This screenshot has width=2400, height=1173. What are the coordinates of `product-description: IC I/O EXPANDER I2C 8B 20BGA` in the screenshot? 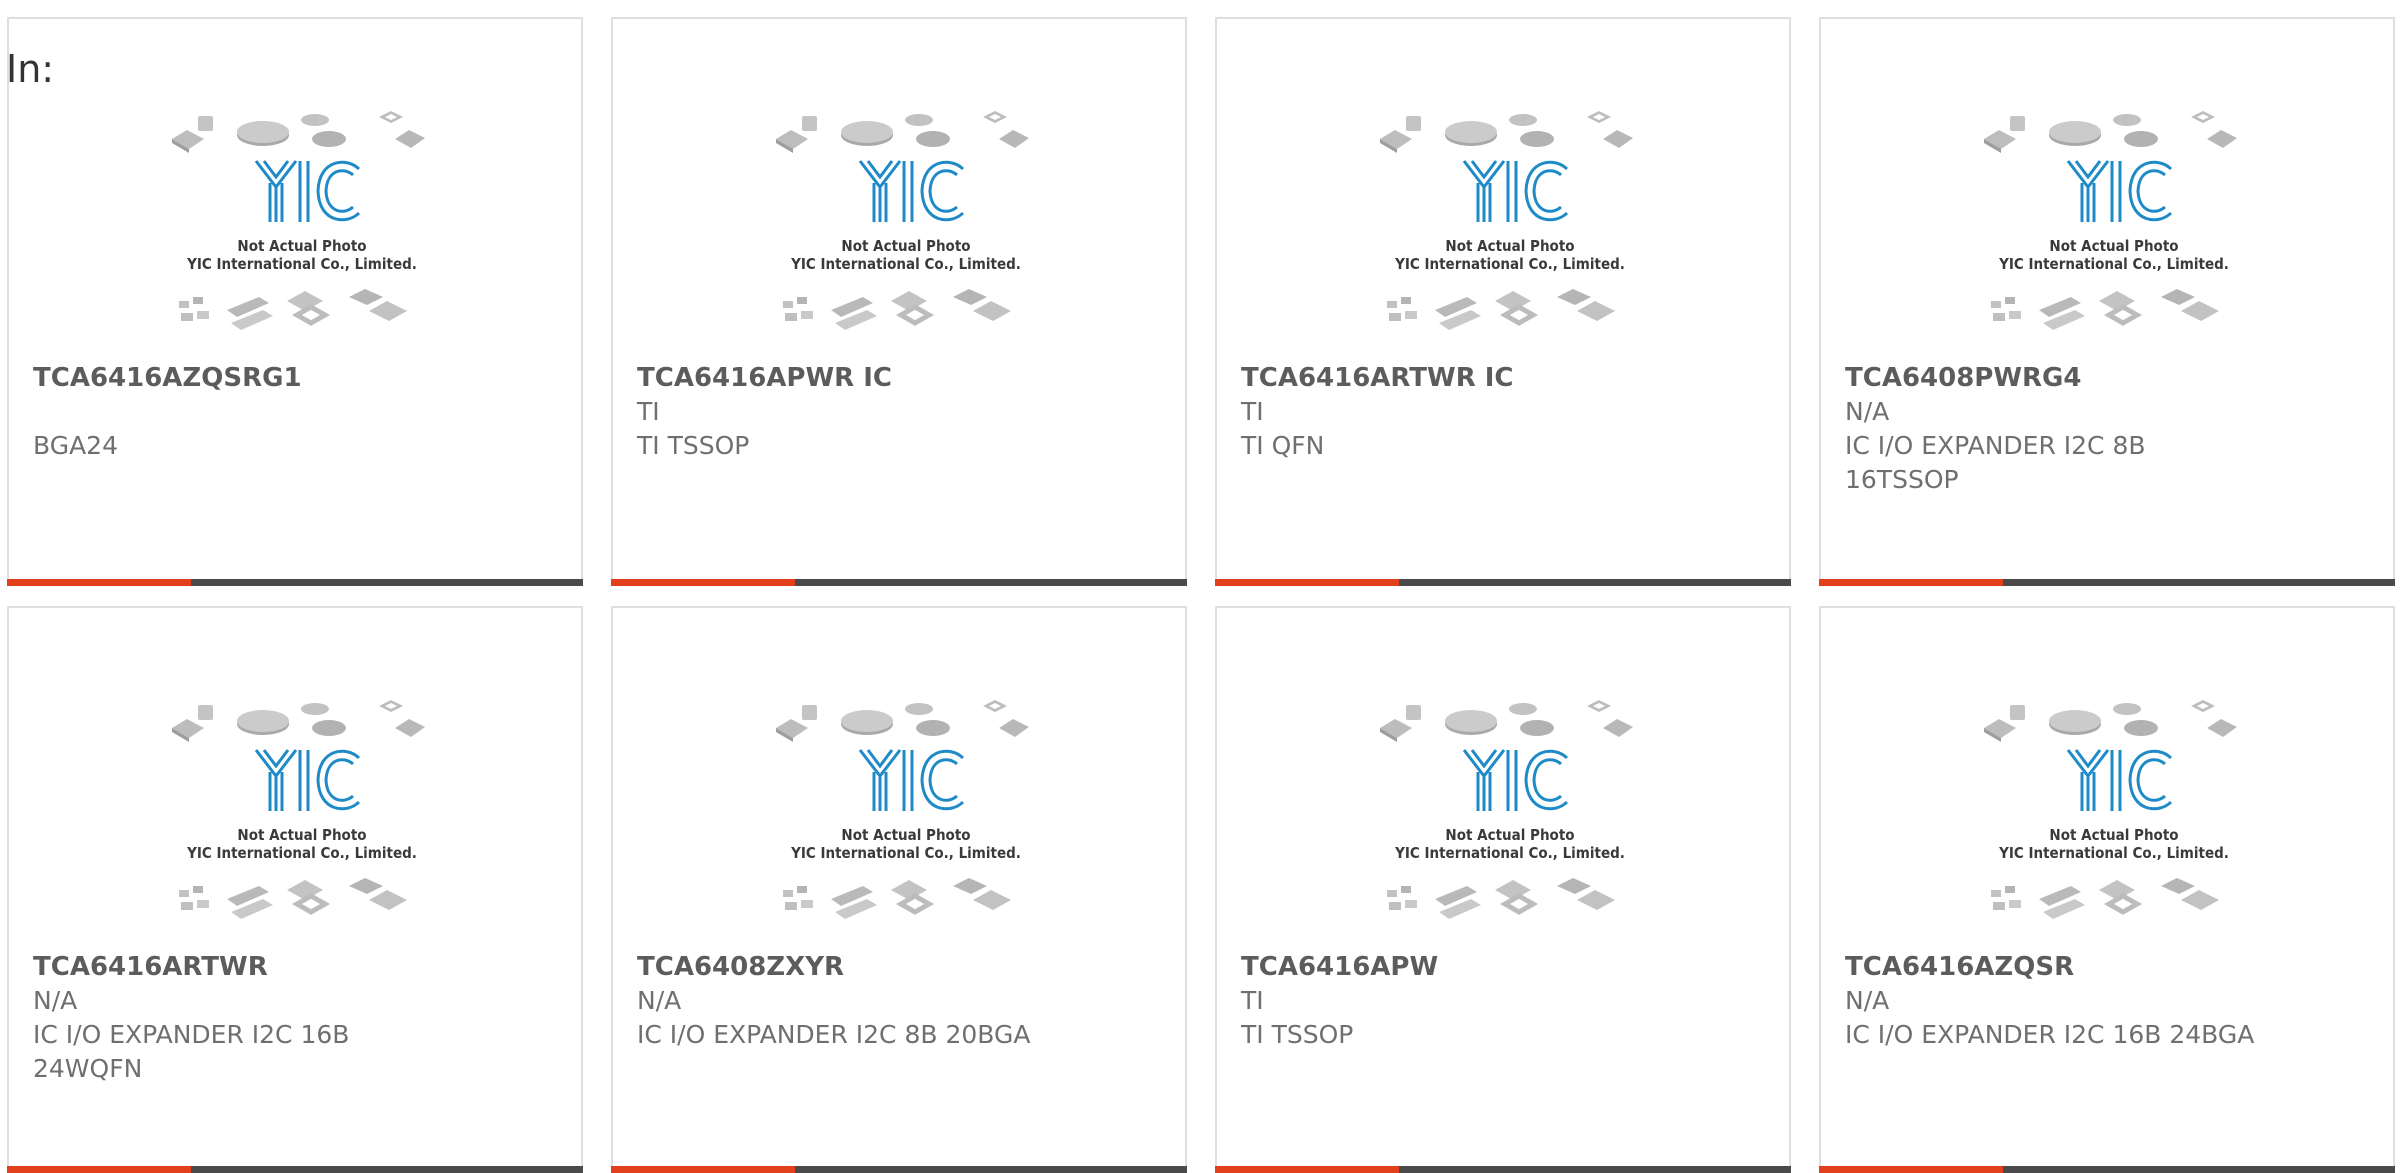 It's located at (834, 1034).